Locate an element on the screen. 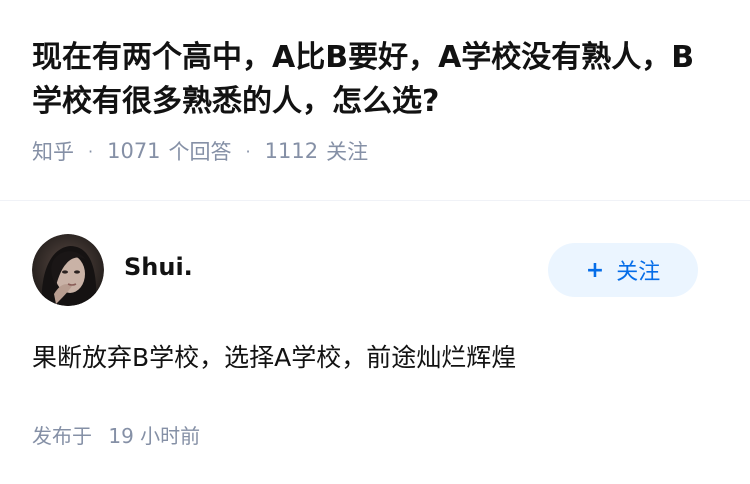 Image resolution: width=750 pixels, height=484 pixels. section-divider is located at coordinates (375, 200).